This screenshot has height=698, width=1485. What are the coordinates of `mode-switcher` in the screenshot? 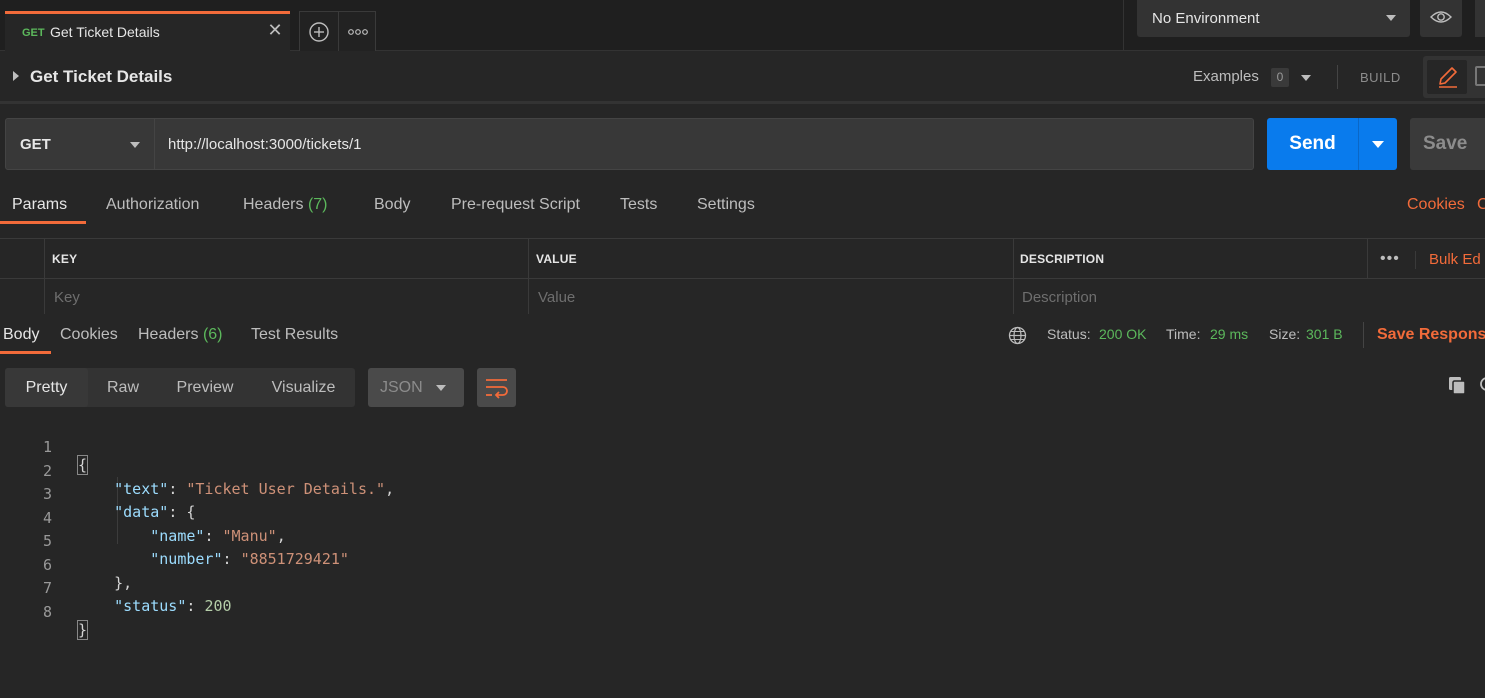 It's located at (1454, 77).